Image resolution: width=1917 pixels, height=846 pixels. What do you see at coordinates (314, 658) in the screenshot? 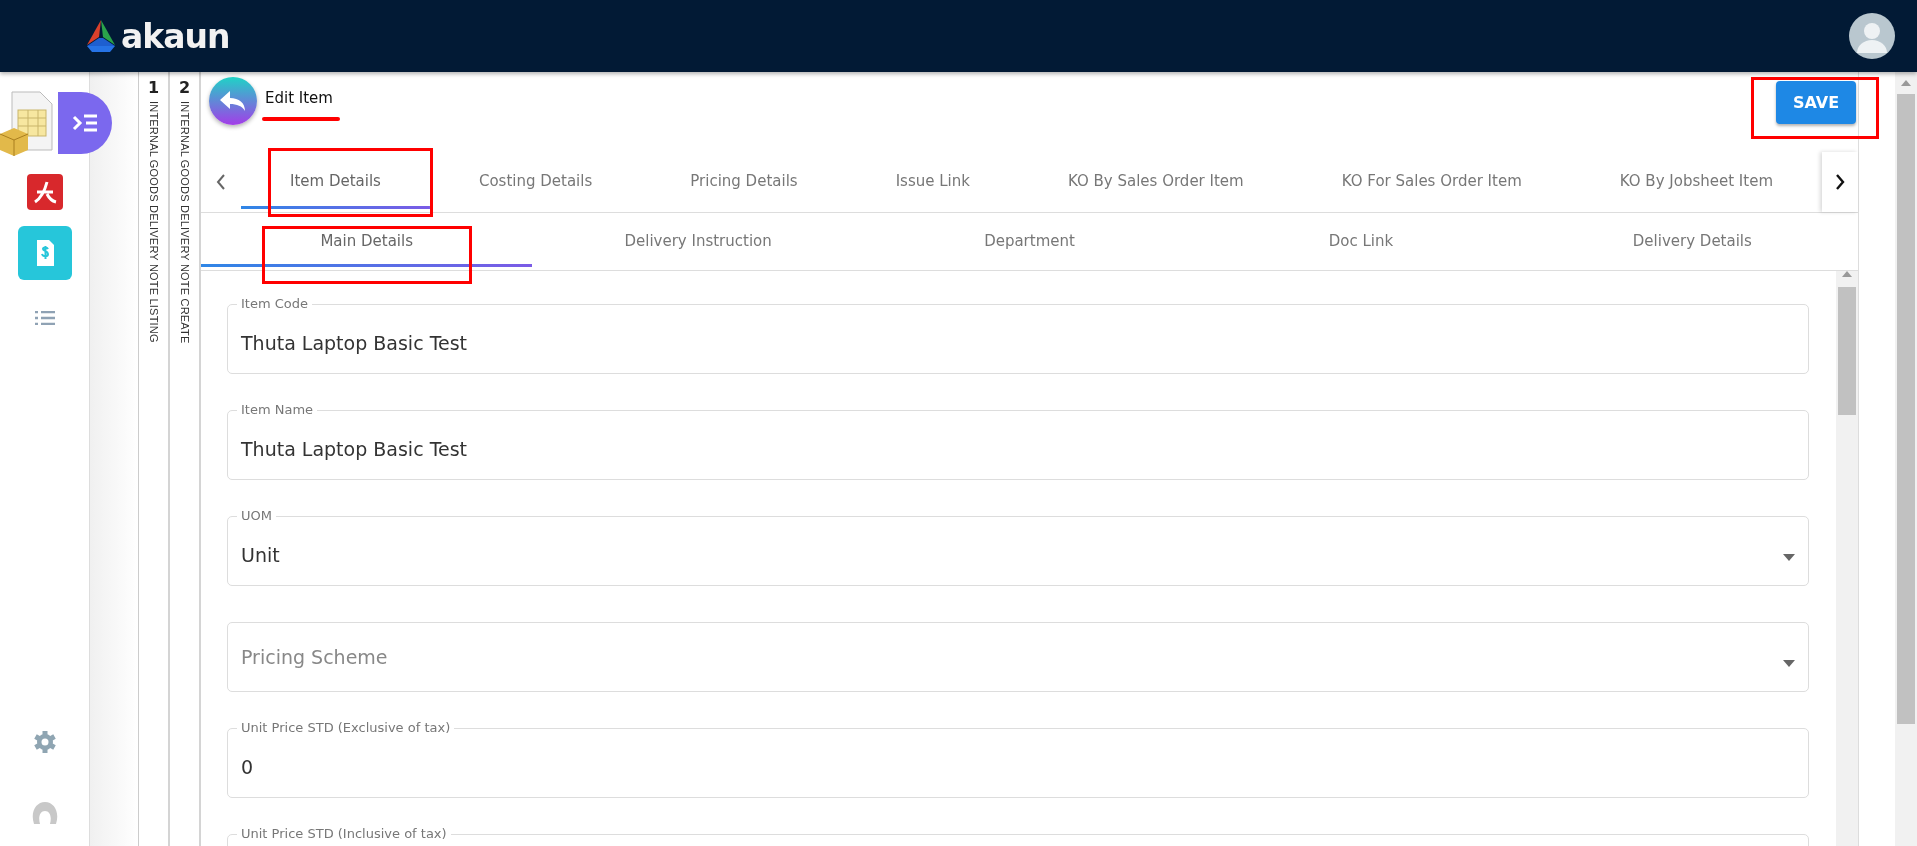
I see `field-placeholder: Pricing Scheme` at bounding box center [314, 658].